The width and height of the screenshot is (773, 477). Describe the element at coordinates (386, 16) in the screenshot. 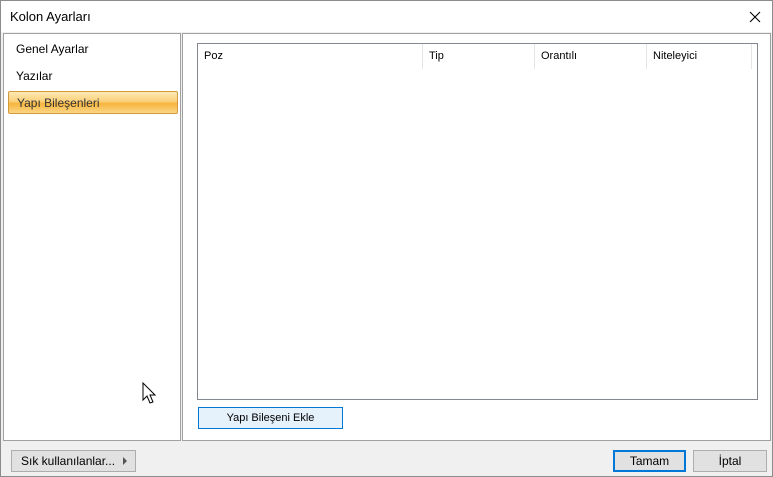

I see `title-bar: Kolon Ayarları` at that location.